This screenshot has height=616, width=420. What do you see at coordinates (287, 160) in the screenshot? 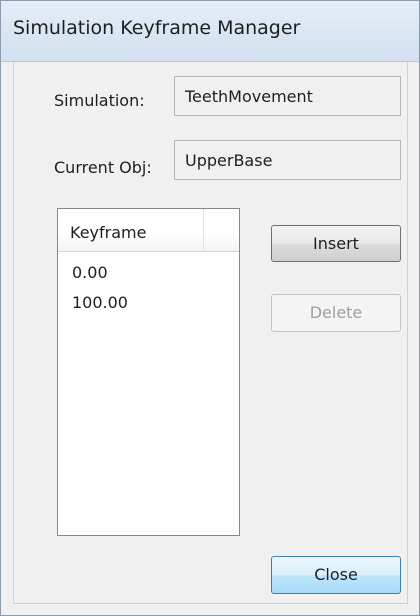
I see `current-obj-field: UpperBase` at bounding box center [287, 160].